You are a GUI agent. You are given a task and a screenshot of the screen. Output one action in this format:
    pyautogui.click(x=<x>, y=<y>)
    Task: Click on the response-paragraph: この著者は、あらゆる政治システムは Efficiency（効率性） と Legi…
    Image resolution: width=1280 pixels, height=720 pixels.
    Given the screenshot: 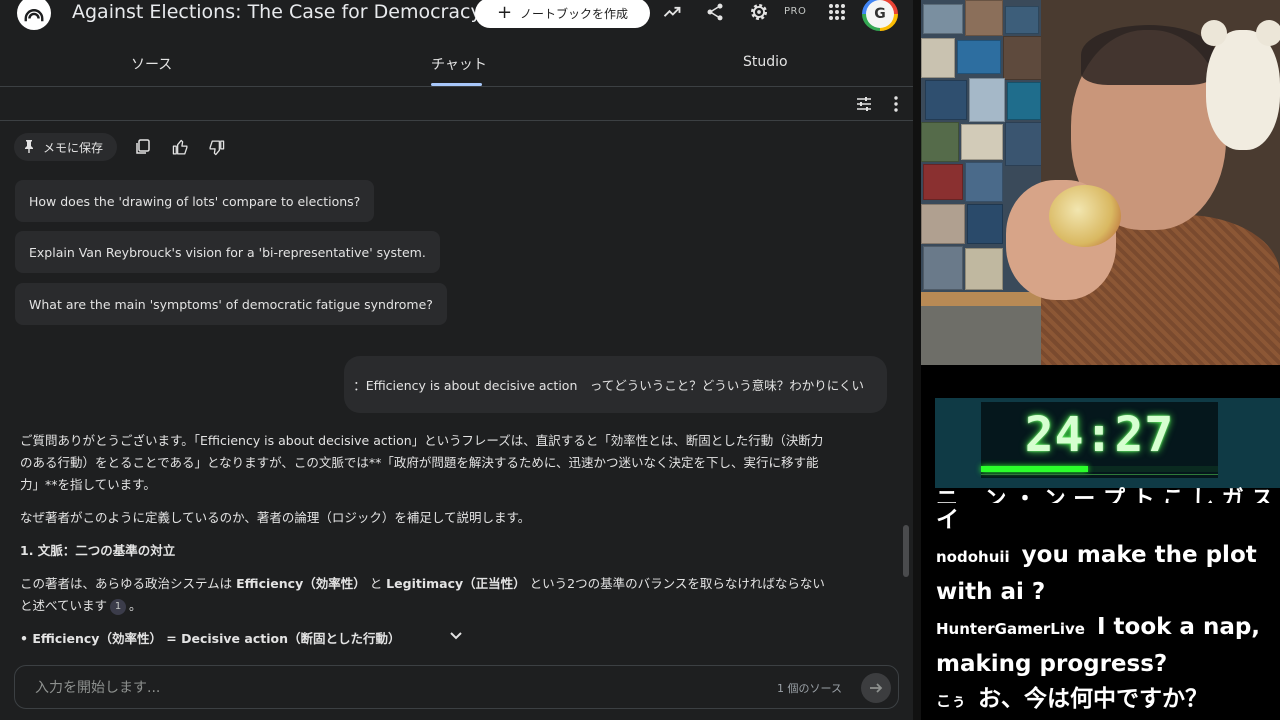 What is the action you would take?
    pyautogui.click(x=425, y=595)
    